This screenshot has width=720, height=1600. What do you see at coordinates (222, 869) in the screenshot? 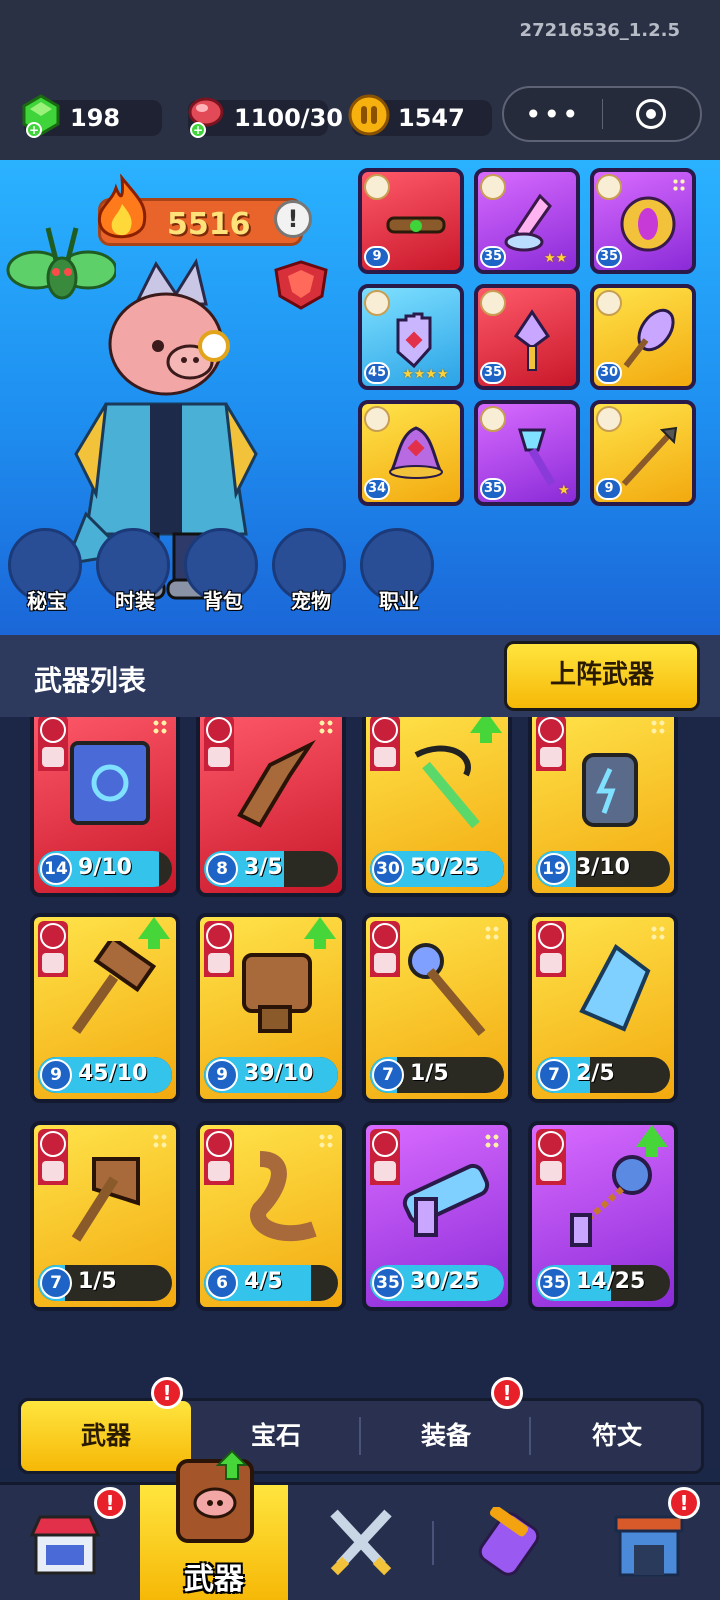
I see `weapon-level: 8` at bounding box center [222, 869].